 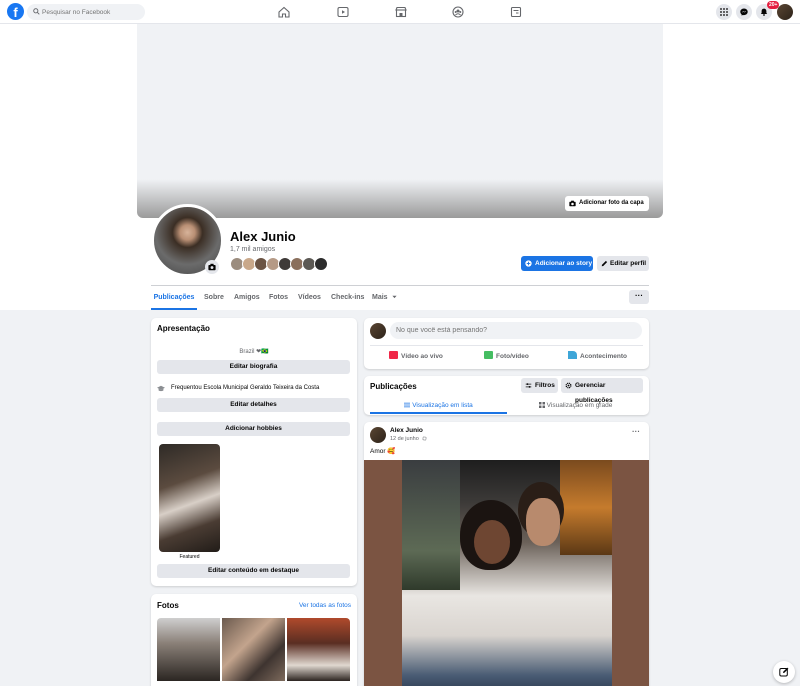 I want to click on list-view-tab: Visualização em lista, so click(x=438, y=406).